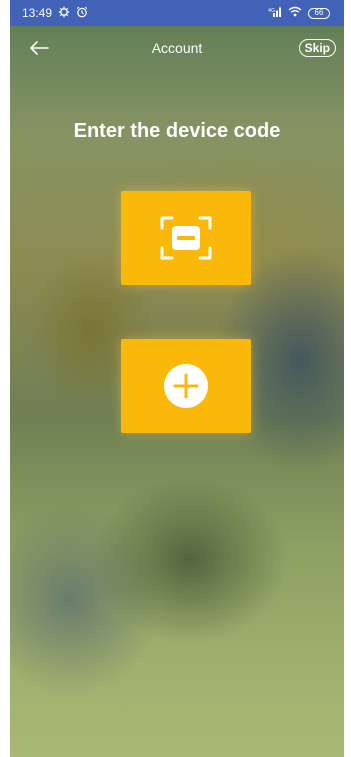 This screenshot has height=757, width=351. I want to click on settings-icon, so click(64, 13).